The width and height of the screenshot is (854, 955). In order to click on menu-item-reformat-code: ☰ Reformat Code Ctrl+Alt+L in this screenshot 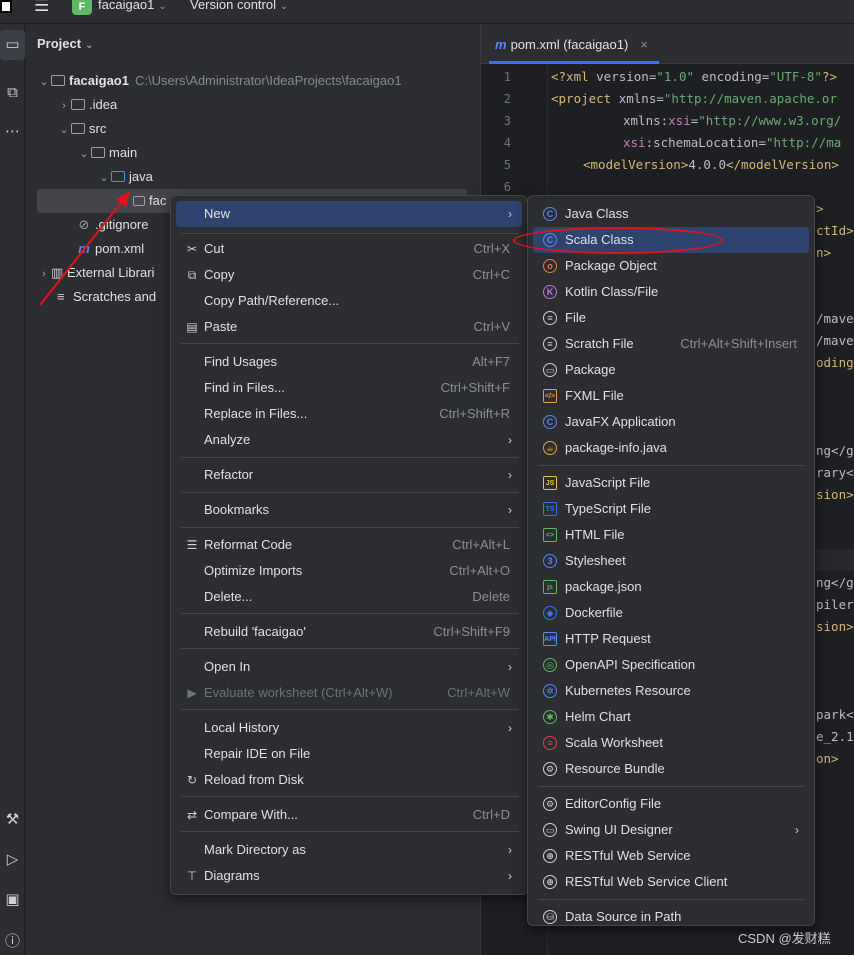, I will do `click(349, 545)`.